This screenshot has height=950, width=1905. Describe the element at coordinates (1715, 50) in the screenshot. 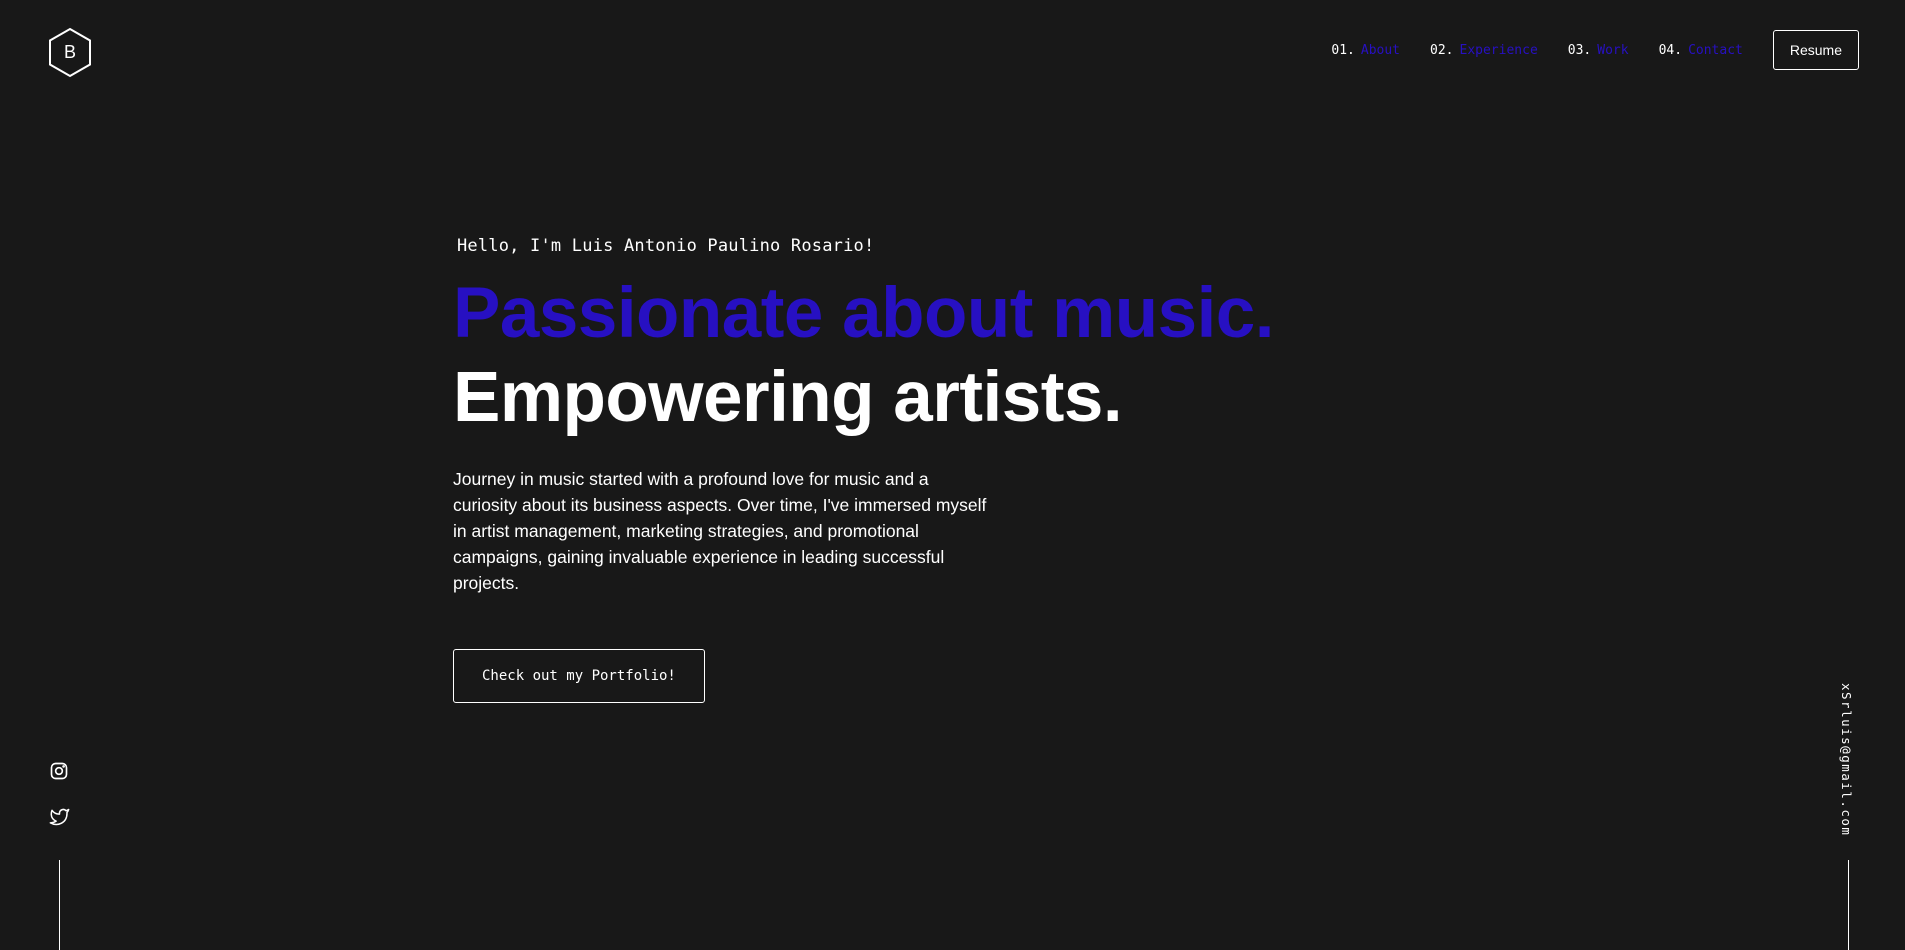

I see `nav-item-label: Contact` at that location.